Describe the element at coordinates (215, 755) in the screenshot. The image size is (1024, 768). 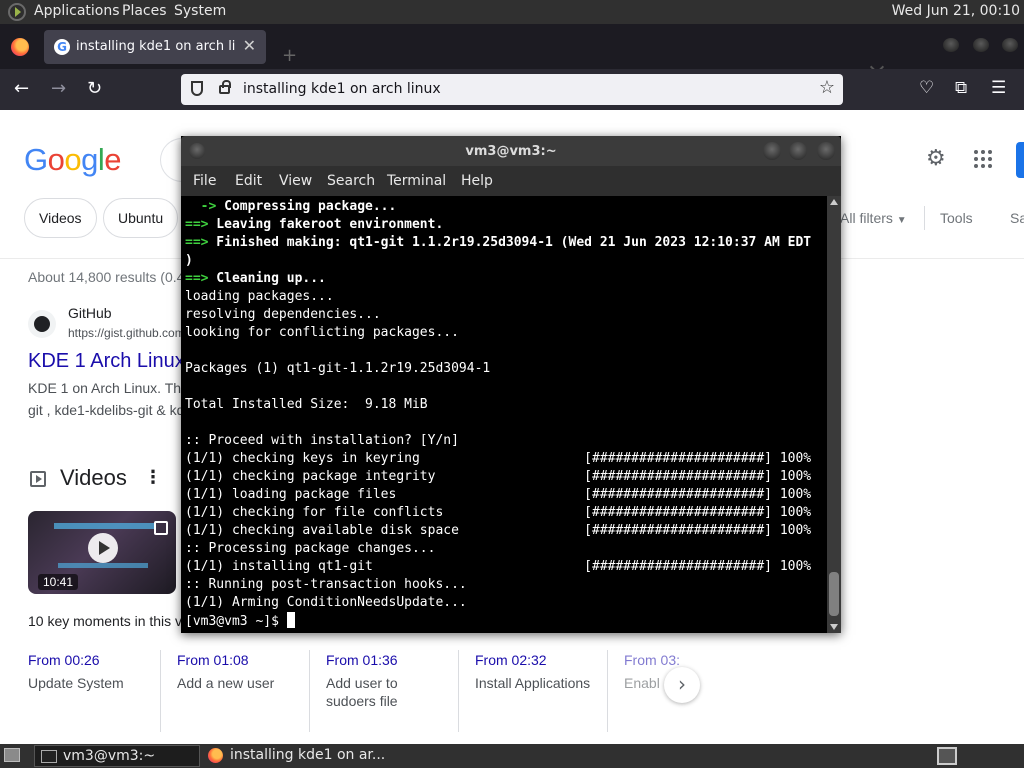
I see `firefox-icon` at that location.